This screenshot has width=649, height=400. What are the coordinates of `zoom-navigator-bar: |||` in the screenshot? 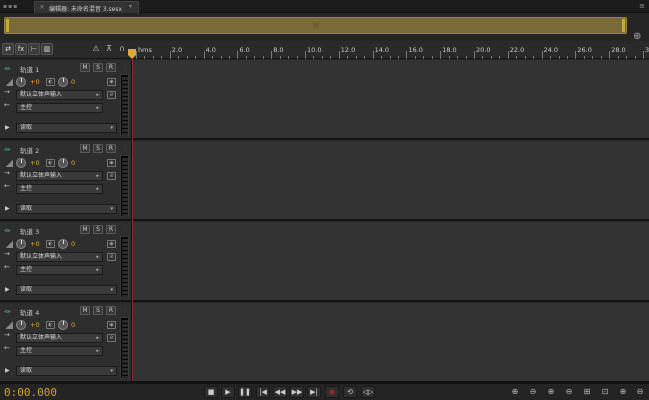 It's located at (315, 25).